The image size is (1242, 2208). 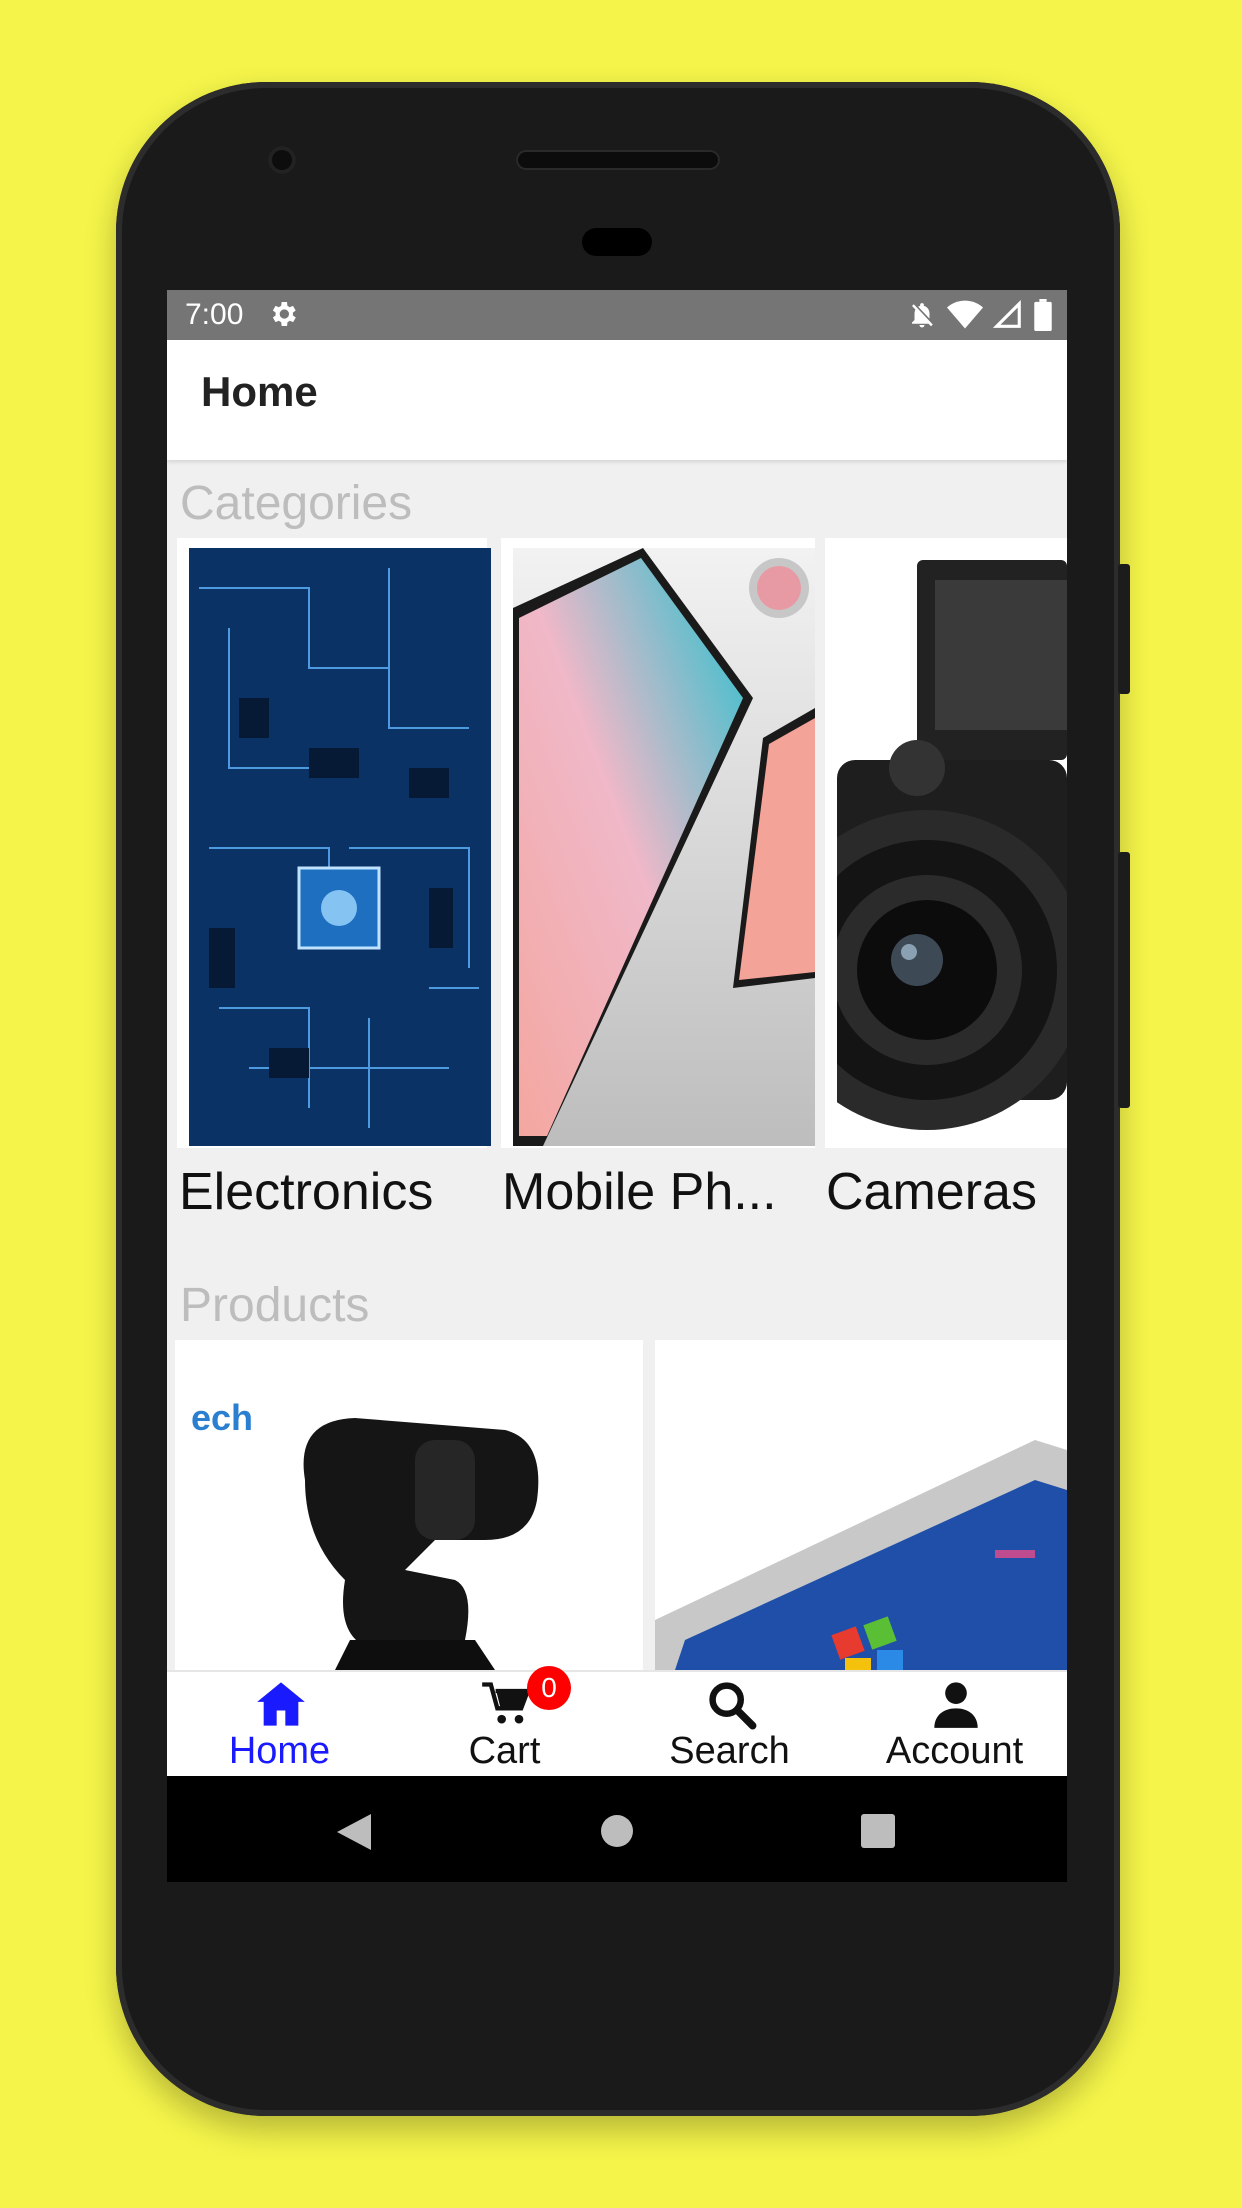 What do you see at coordinates (664, 847) in the screenshot?
I see `tablet-phone-image` at bounding box center [664, 847].